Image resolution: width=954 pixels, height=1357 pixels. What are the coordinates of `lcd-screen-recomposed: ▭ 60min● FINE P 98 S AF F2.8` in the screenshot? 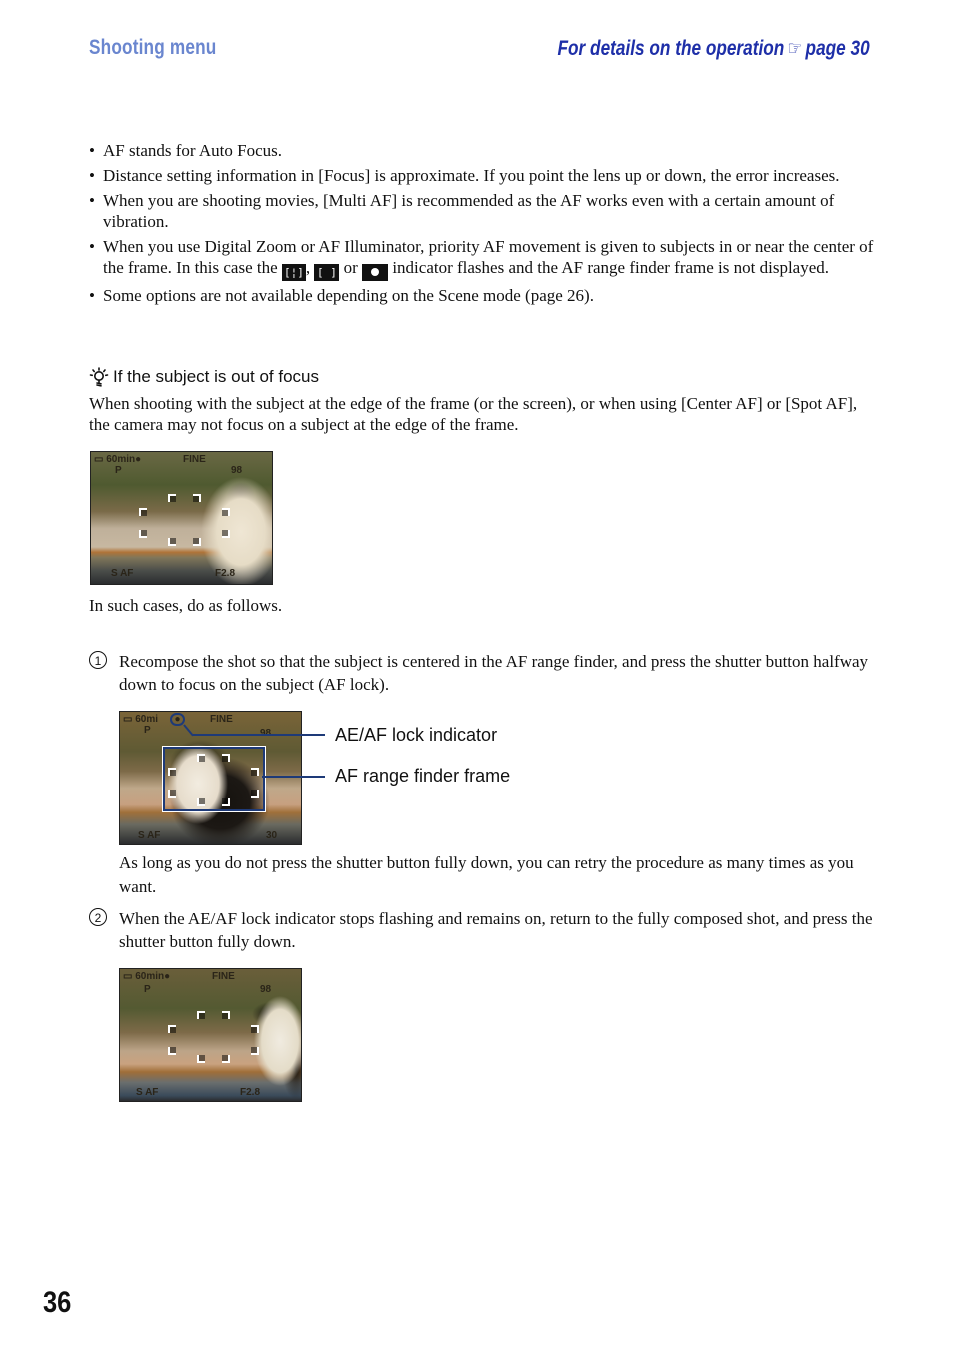 It's located at (210, 1035).